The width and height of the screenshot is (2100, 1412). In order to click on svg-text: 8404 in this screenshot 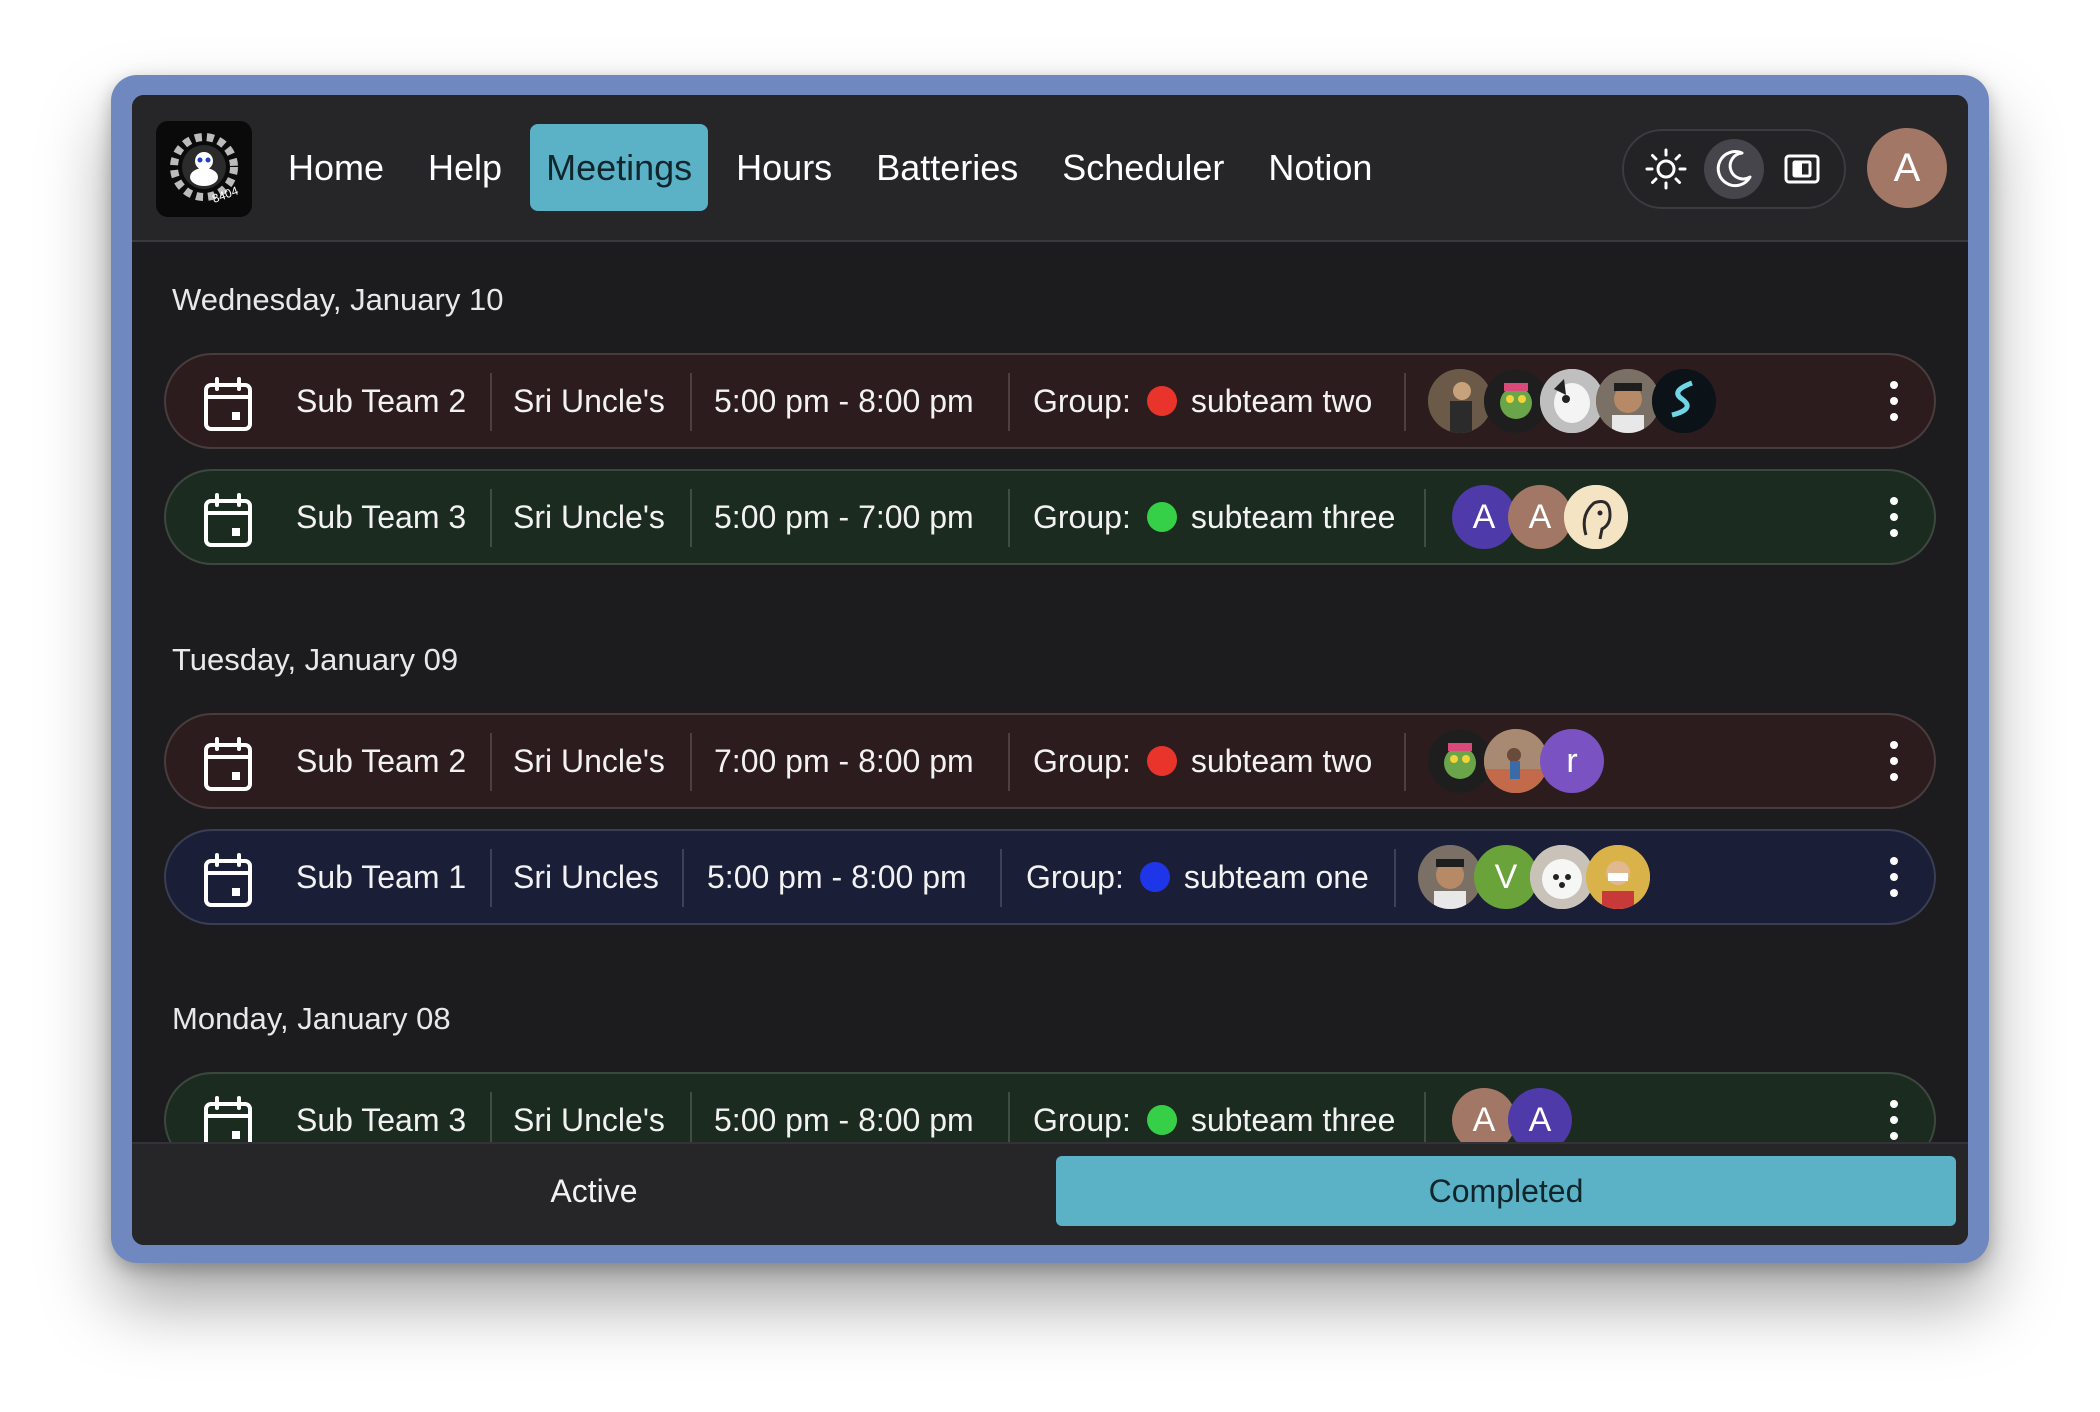, I will do `click(225, 194)`.